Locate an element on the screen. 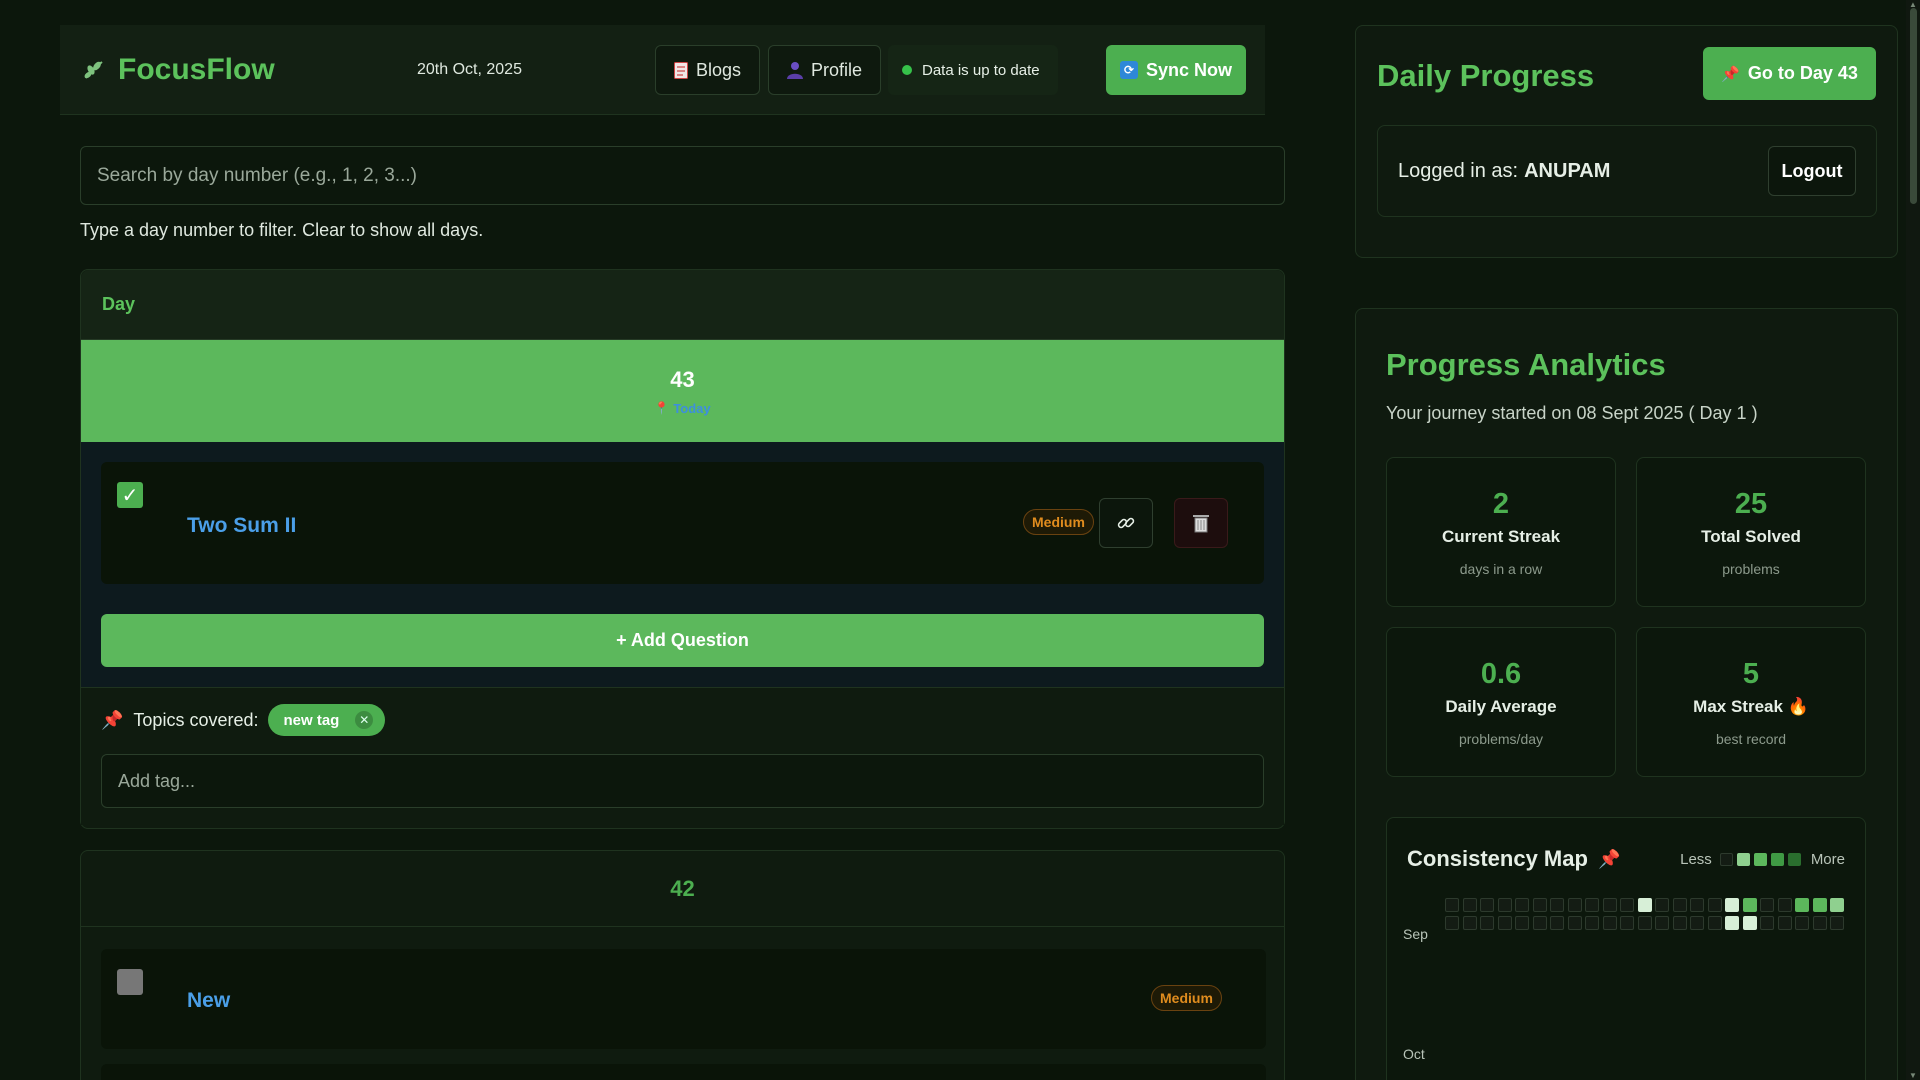  question-card: New Medium is located at coordinates (683, 999).